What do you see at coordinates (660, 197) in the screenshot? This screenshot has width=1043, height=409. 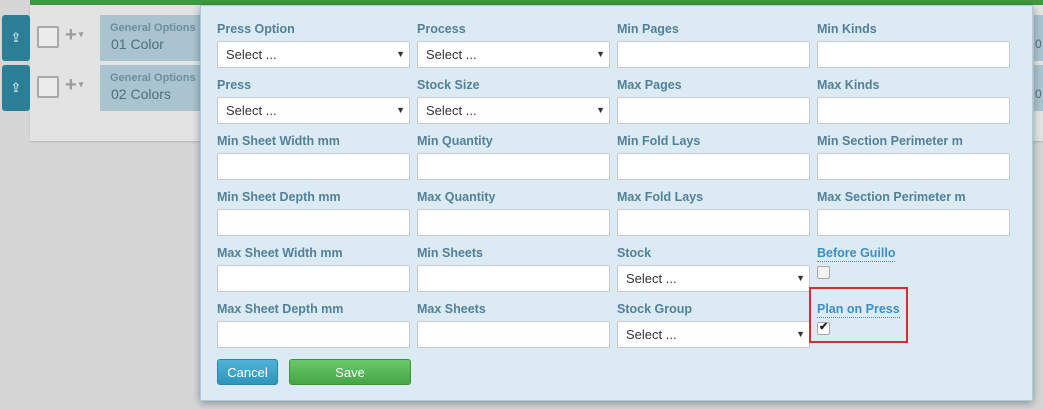 I see `max-fold-lays-label: Max Fold Lays` at bounding box center [660, 197].